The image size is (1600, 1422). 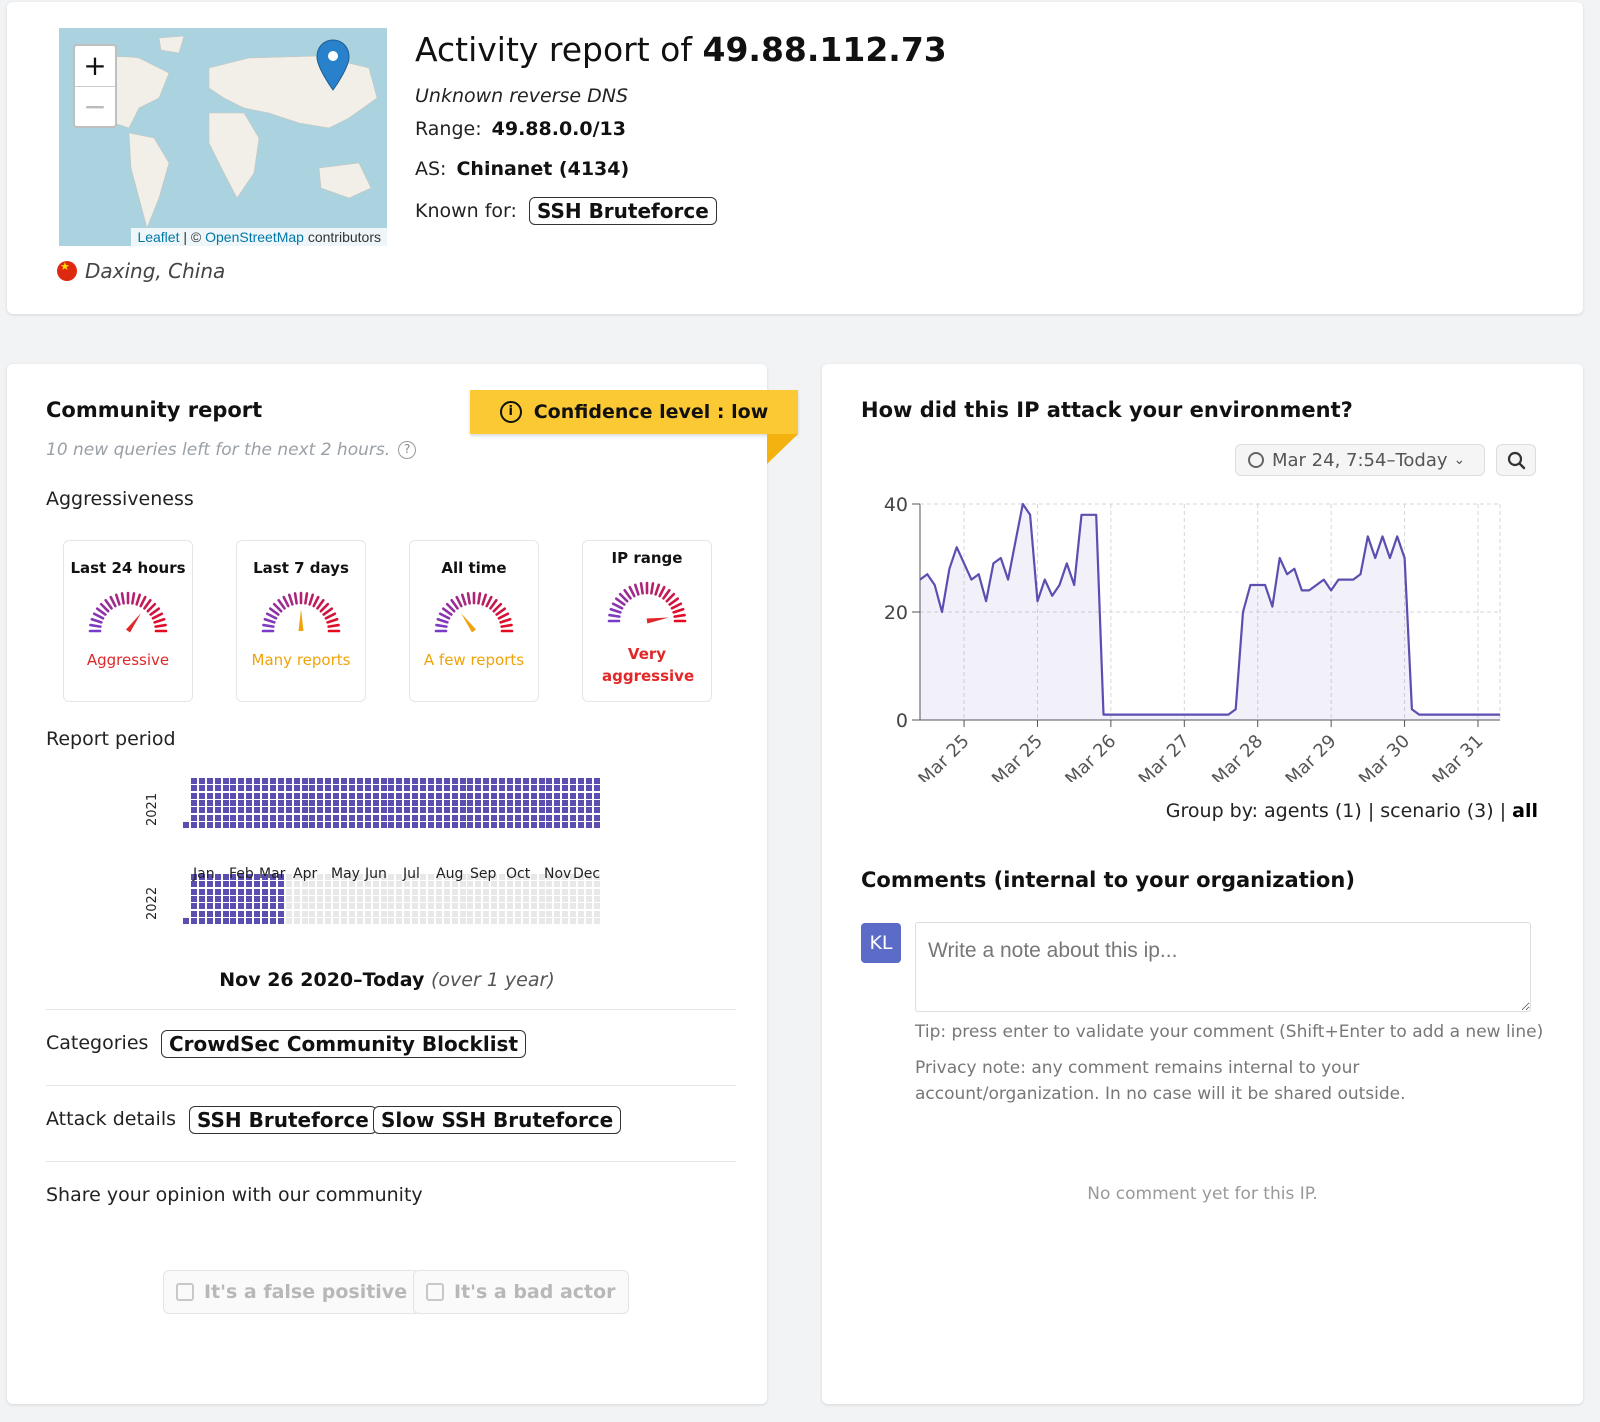 What do you see at coordinates (95, 66) in the screenshot?
I see `zoom-in-button: +` at bounding box center [95, 66].